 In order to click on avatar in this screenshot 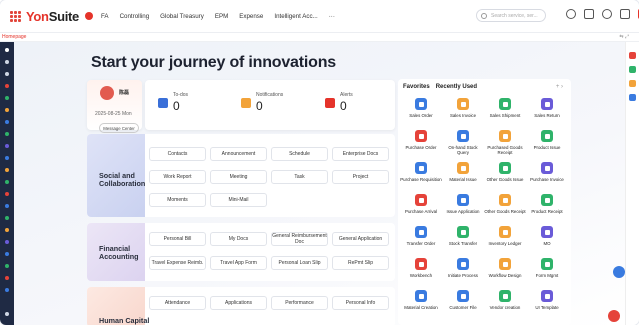, I will do `click(107, 93)`.